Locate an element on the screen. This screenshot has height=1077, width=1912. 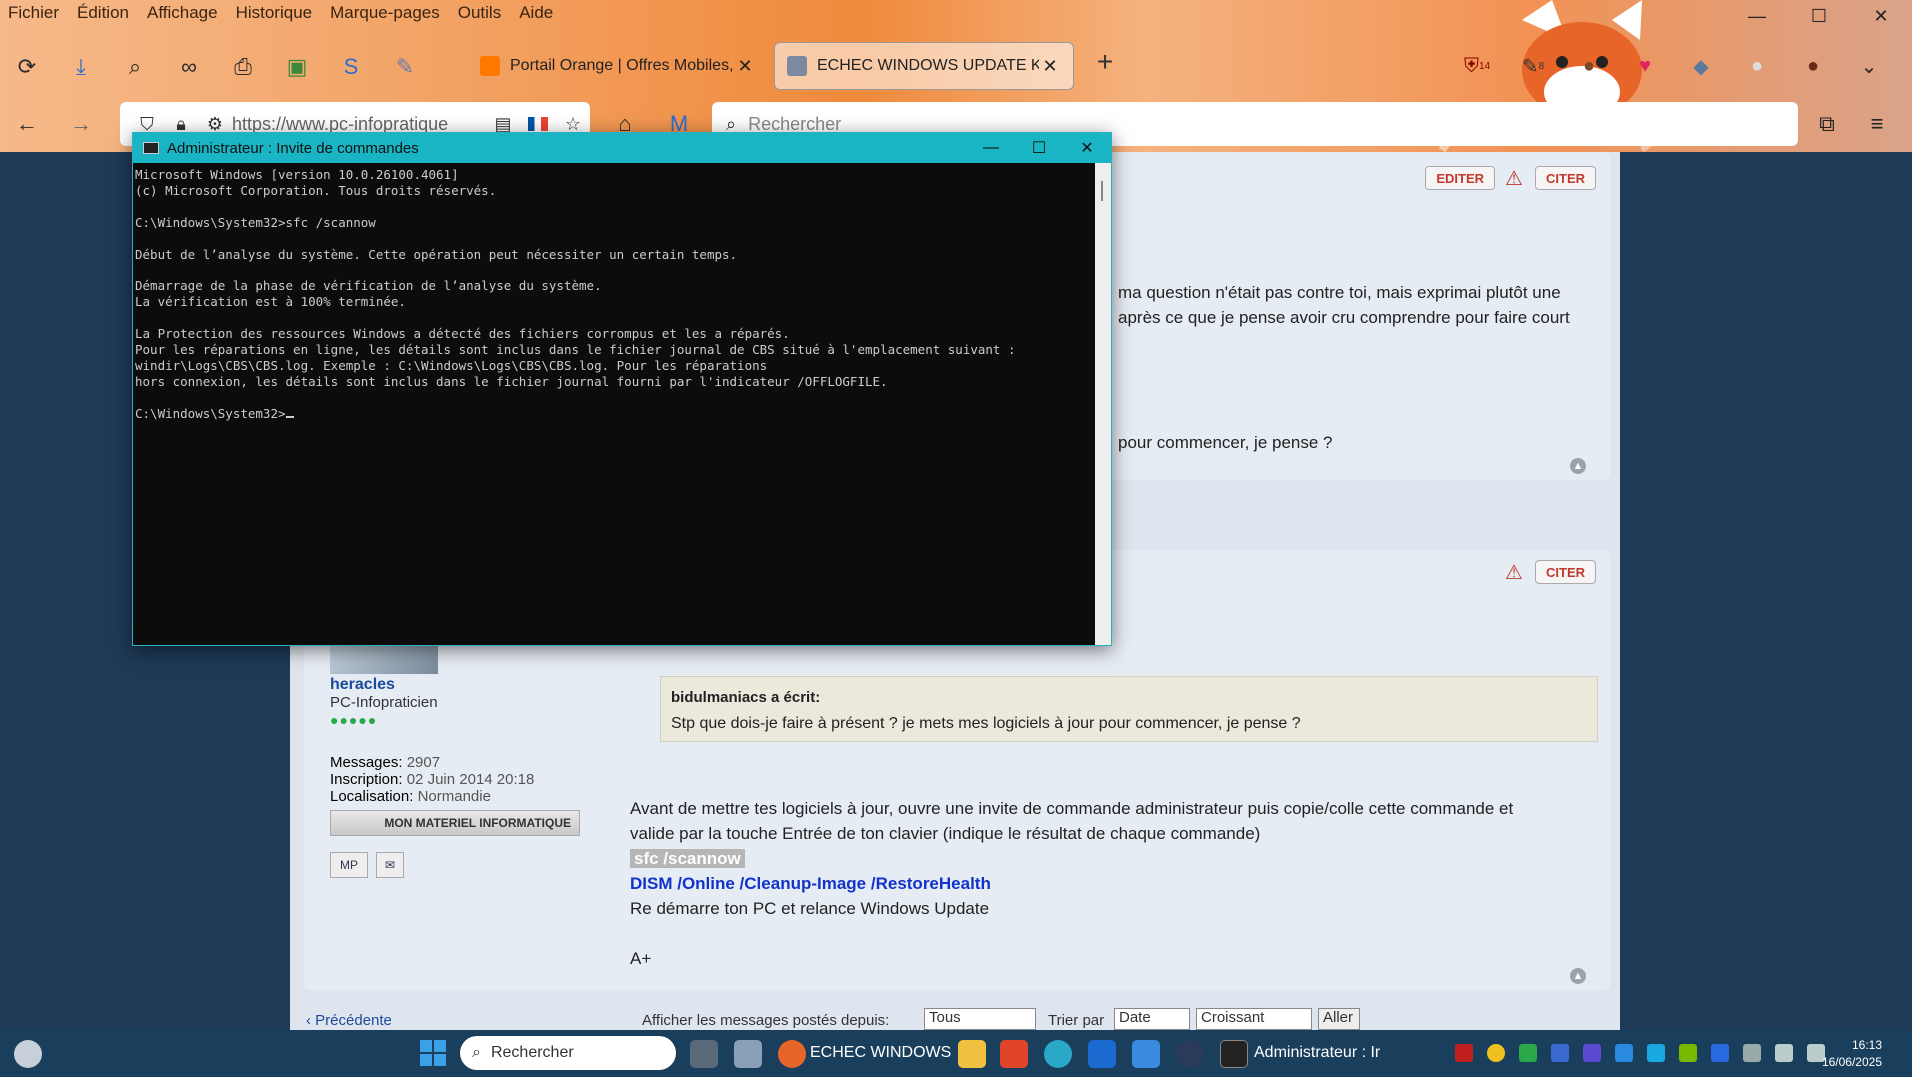
ublock-icon: ⛨ 14 is located at coordinates (1477, 66).